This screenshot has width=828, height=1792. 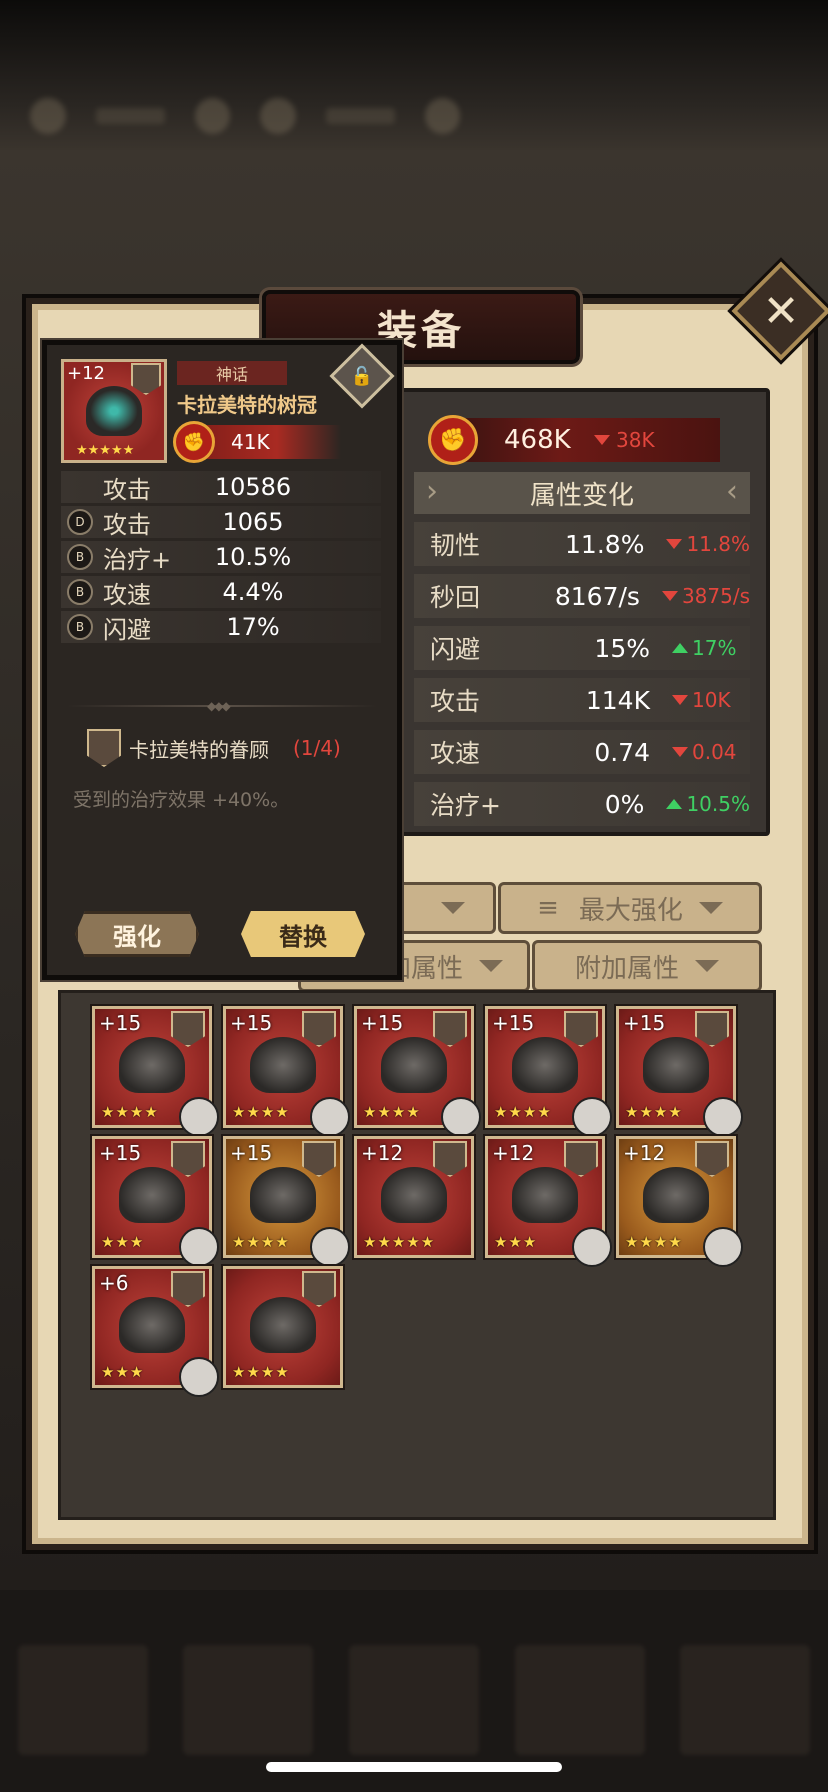 What do you see at coordinates (221, 592) in the screenshot?
I see `stat-row: B 攻速 4.4%` at bounding box center [221, 592].